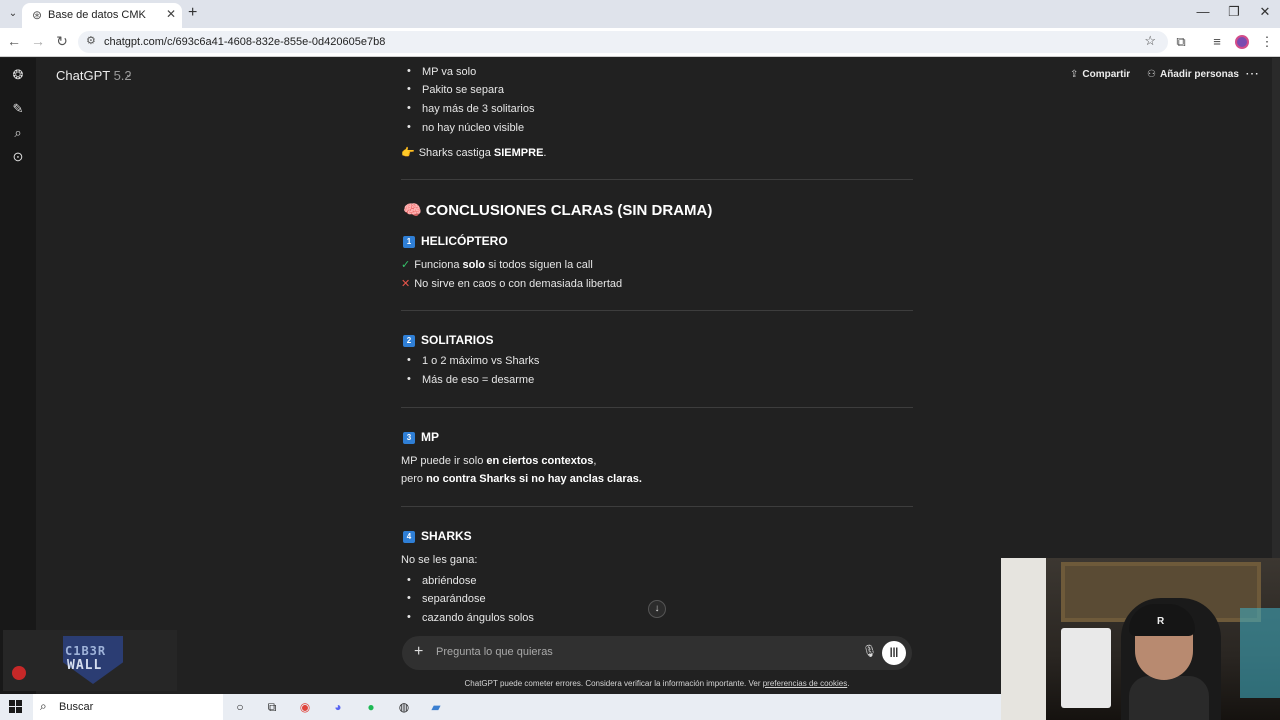 This screenshot has width=1280, height=720. Describe the element at coordinates (894, 653) in the screenshot. I see `voice-mode-button: |||` at that location.